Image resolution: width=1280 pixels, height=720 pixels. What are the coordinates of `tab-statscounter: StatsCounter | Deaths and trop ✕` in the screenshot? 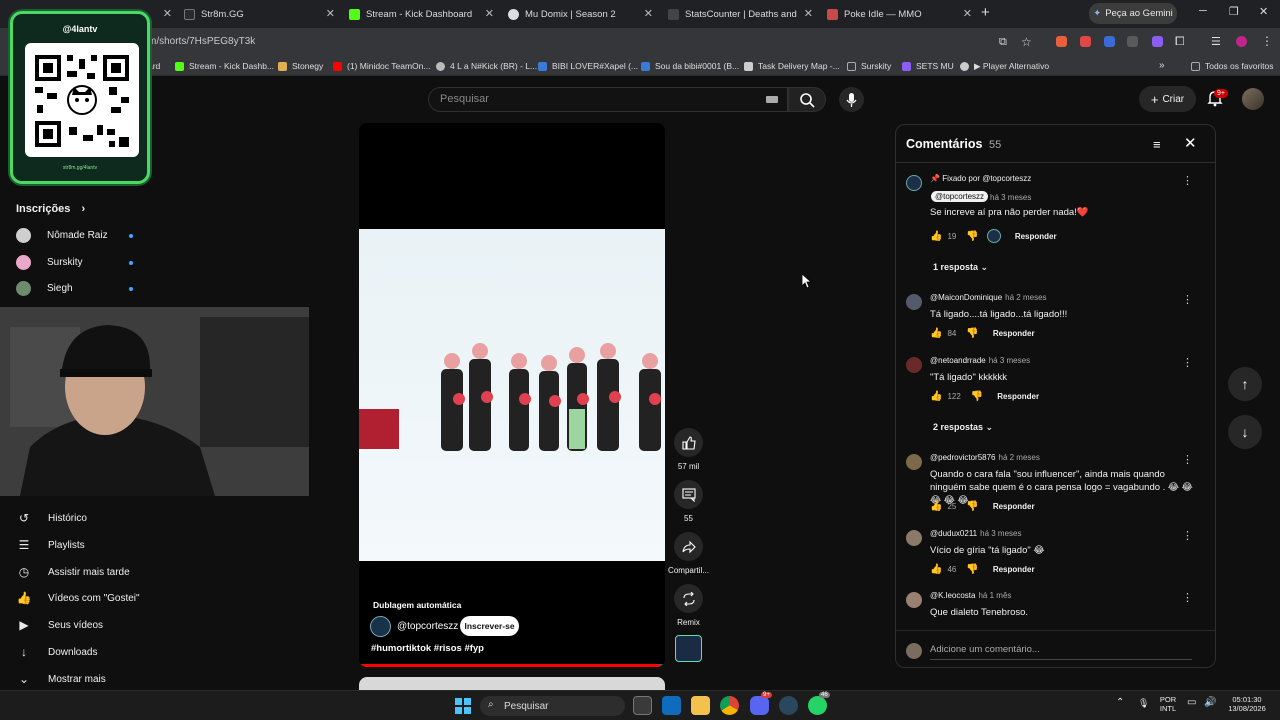 It's located at (740, 14).